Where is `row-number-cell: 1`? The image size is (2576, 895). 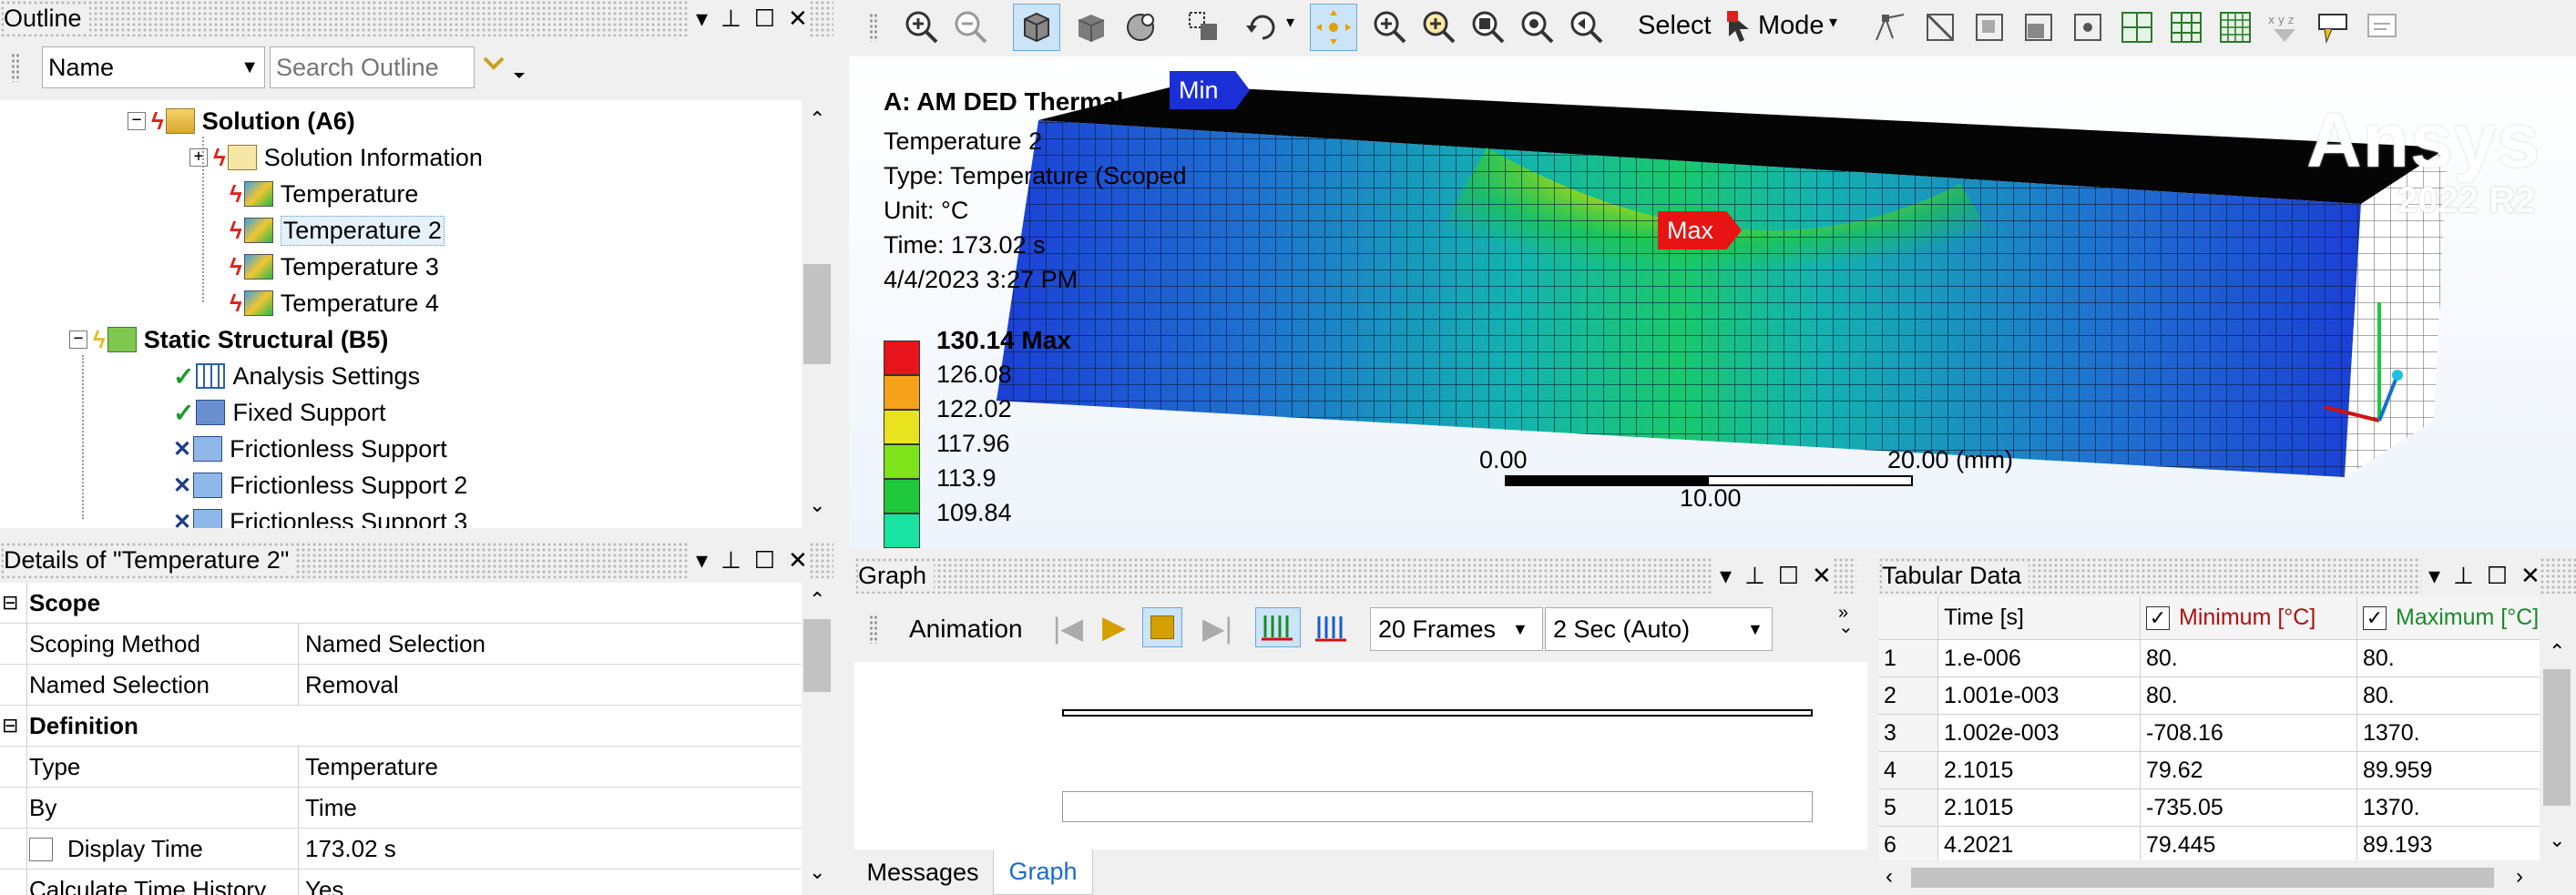
row-number-cell: 1 is located at coordinates (1908, 658).